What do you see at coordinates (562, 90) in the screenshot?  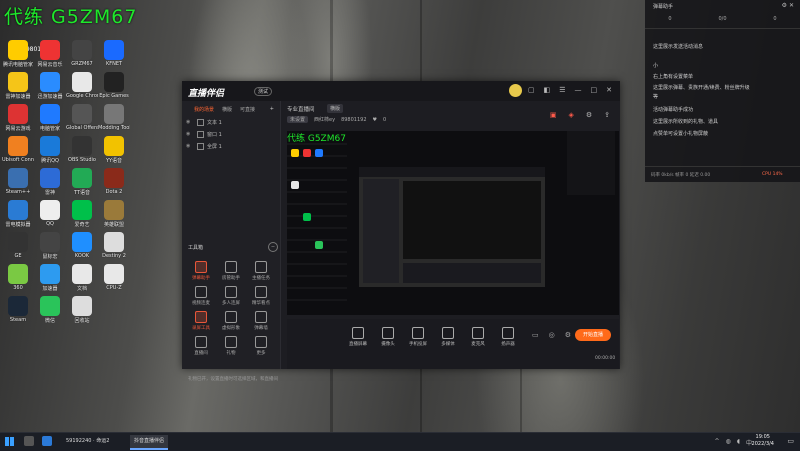 I see `menu-icon: ☰` at bounding box center [562, 90].